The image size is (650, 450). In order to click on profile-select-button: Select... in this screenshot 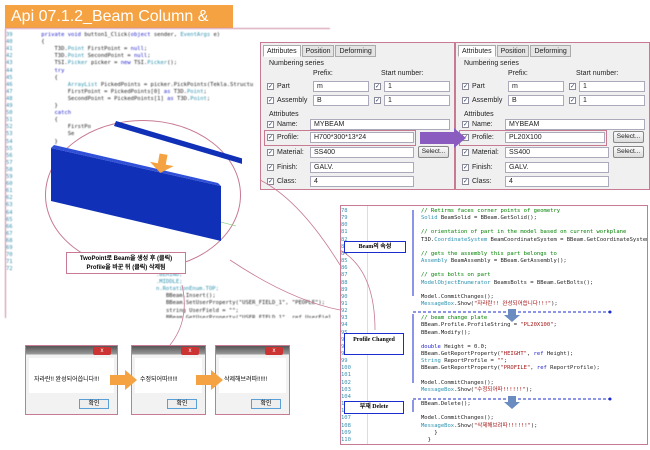, I will do `click(628, 137)`.